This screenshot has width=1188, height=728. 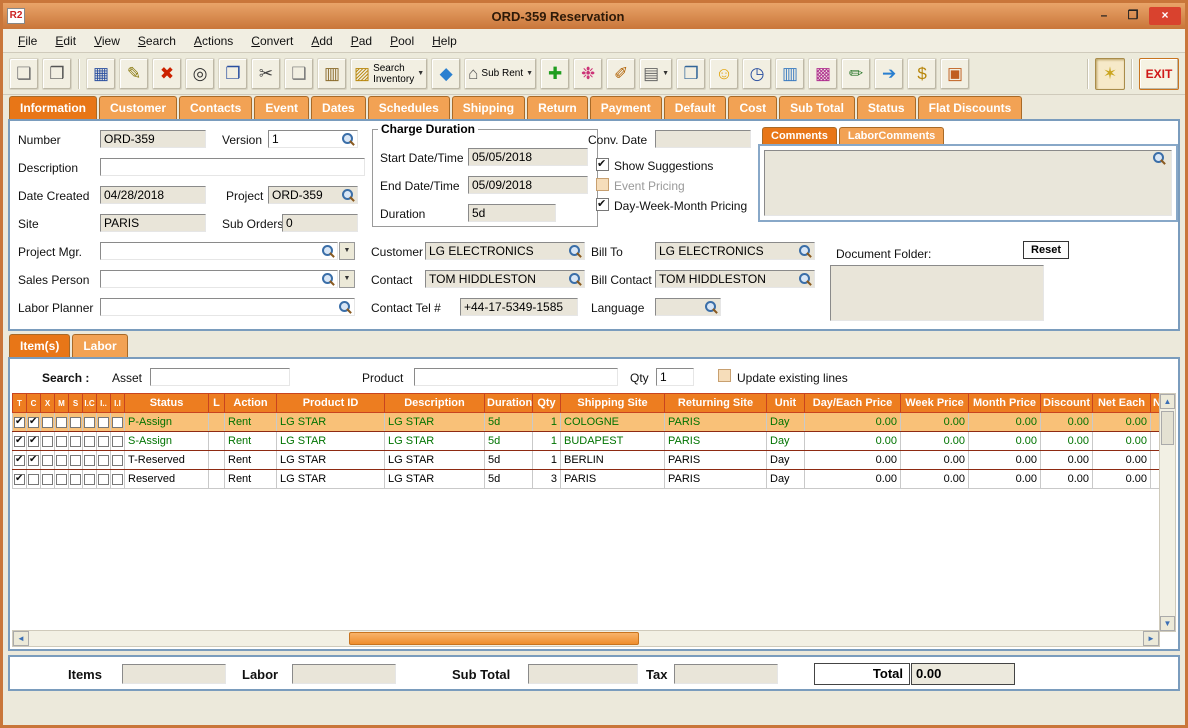 What do you see at coordinates (555, 73) in the screenshot?
I see `add-line-icon: ✚` at bounding box center [555, 73].